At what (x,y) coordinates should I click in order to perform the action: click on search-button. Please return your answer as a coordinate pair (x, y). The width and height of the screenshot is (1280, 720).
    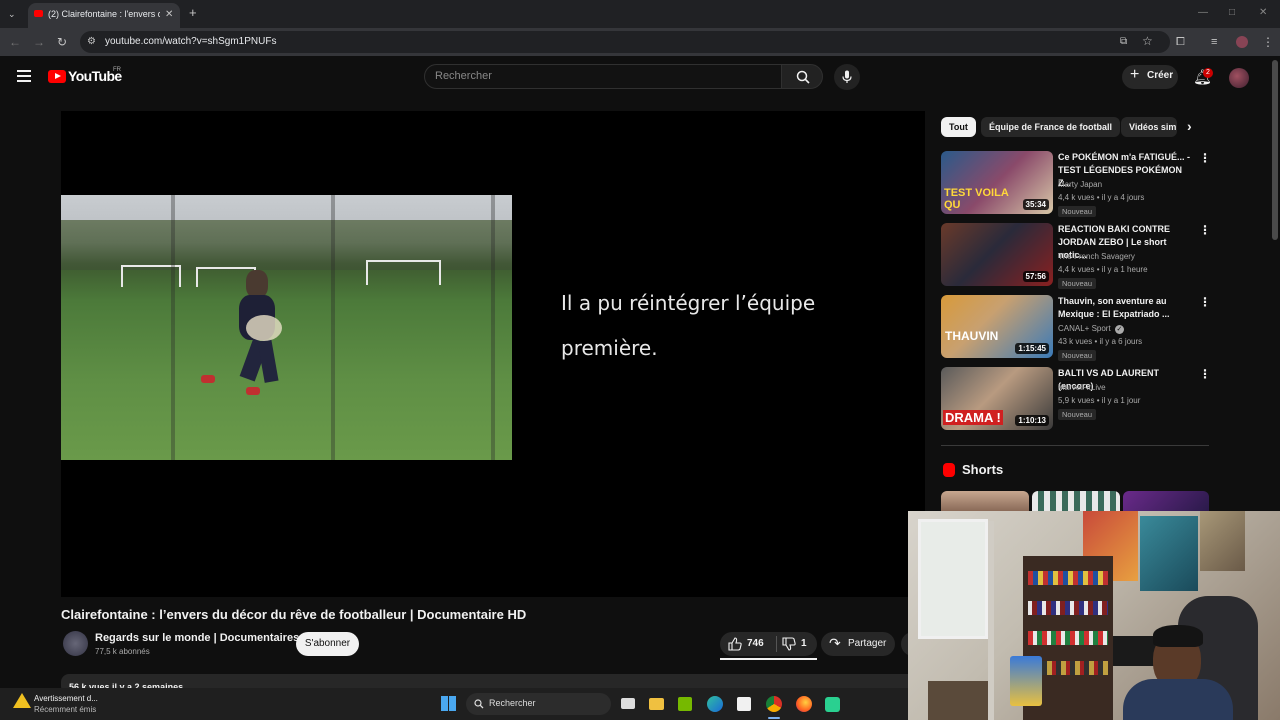
    Looking at the image, I should click on (802, 76).